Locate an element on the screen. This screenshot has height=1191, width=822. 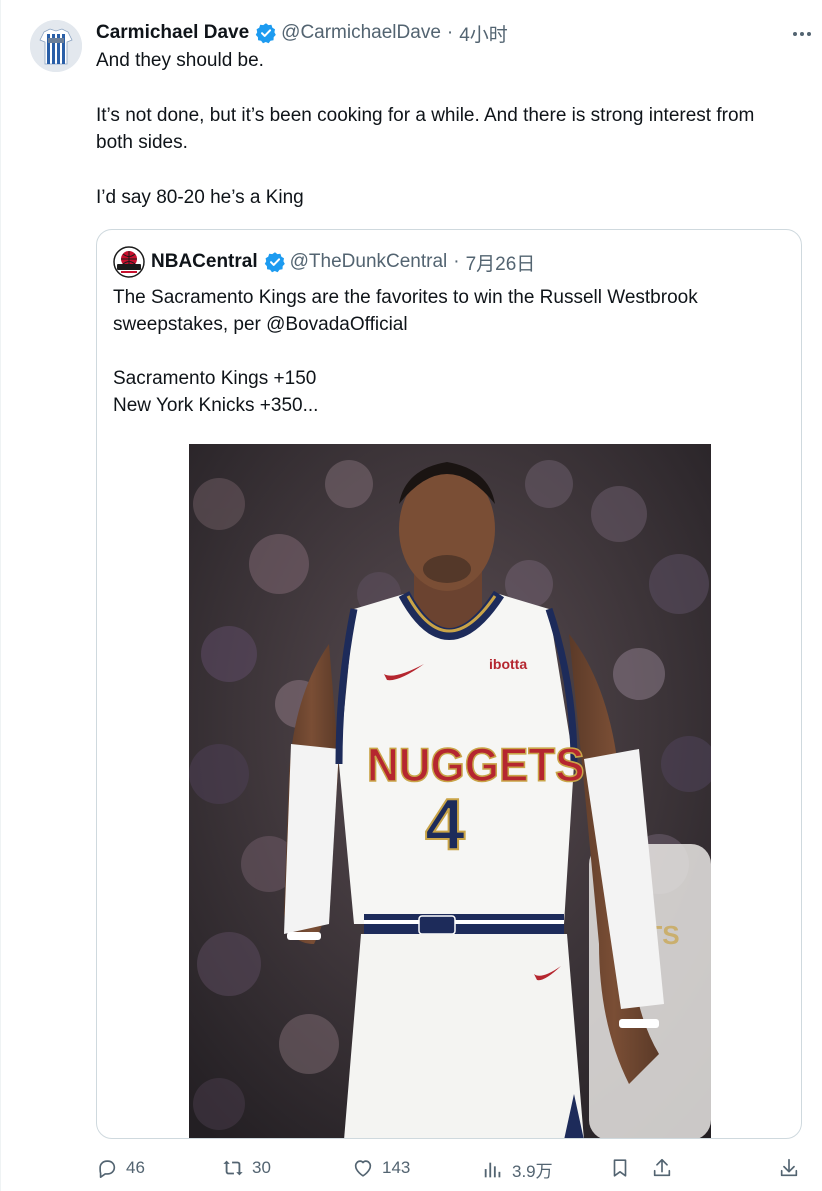
quoted-tweet-header: NBACentral @TheDunkCentral · 7月26日 is located at coordinates (324, 262).